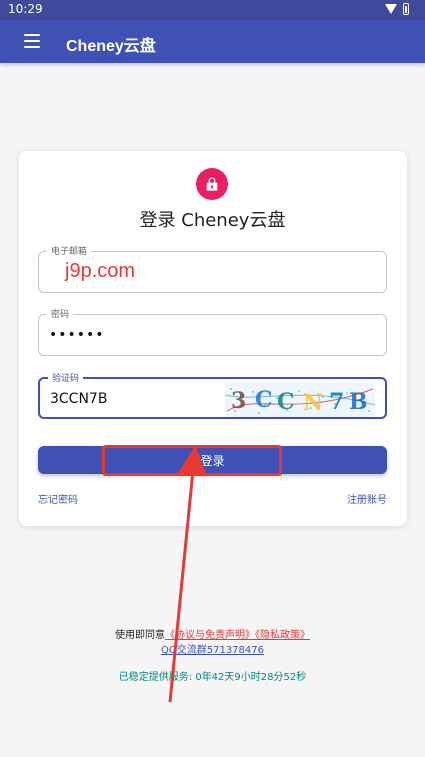  Describe the element at coordinates (69, 250) in the screenshot. I see `email-label: 电子邮箱` at that location.